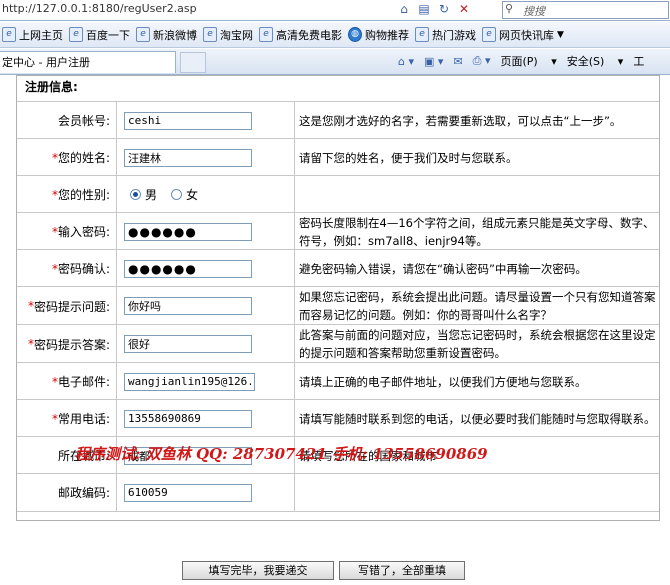  What do you see at coordinates (443, 381) in the screenshot?
I see `field-hint: 请填上正确的电子邮件地址，以便我们方便地与您联系。` at bounding box center [443, 381].